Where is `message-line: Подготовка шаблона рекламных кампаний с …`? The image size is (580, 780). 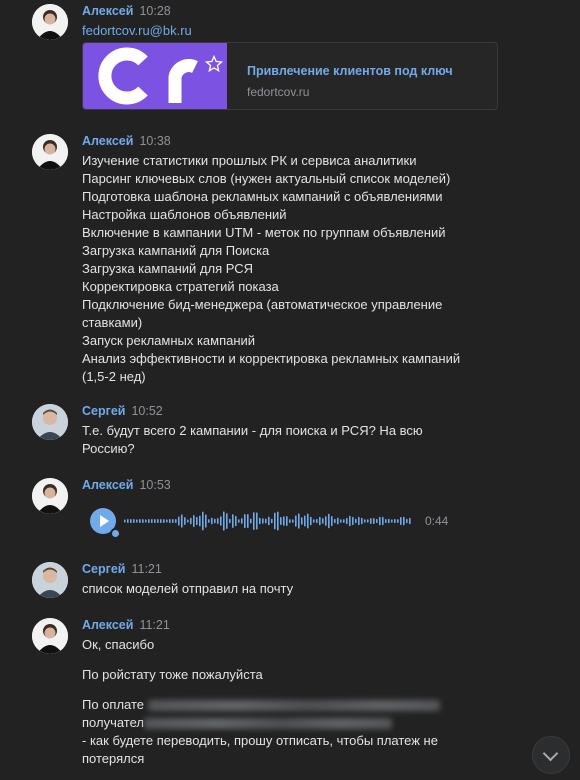 message-line: Подготовка шаблона рекламных кампаний с … is located at coordinates (262, 196).